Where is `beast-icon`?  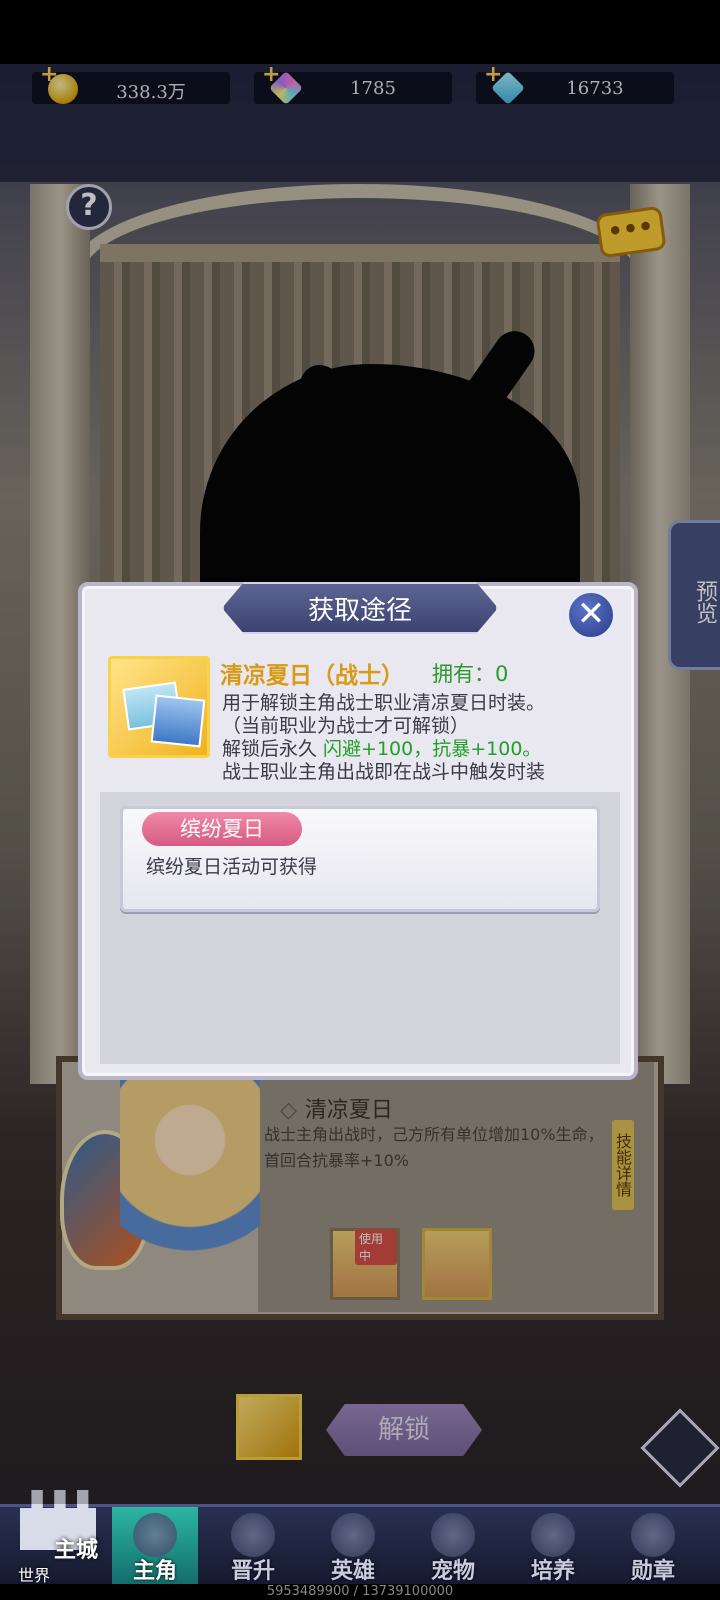 beast-icon is located at coordinates (453, 1535).